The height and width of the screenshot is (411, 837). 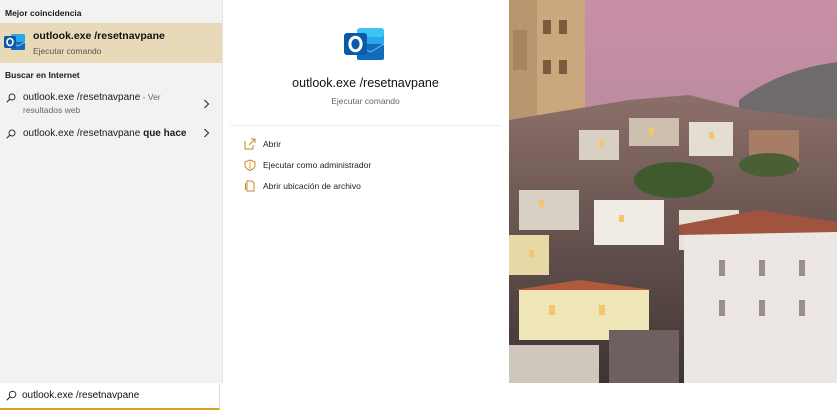 I want to click on action-open: Abrir, so click(x=324, y=145).